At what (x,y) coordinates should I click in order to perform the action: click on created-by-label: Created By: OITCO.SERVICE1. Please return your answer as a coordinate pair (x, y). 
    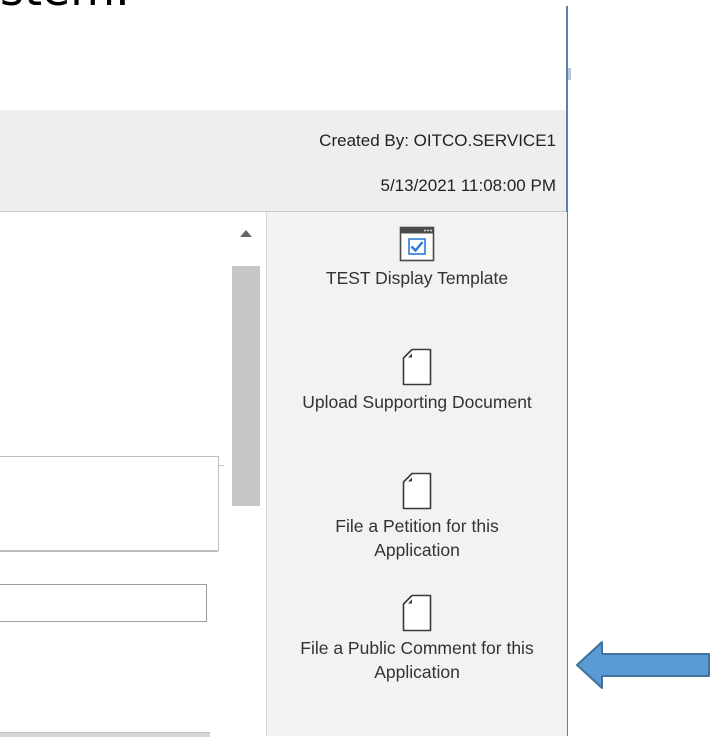
    Looking at the image, I should click on (437, 140).